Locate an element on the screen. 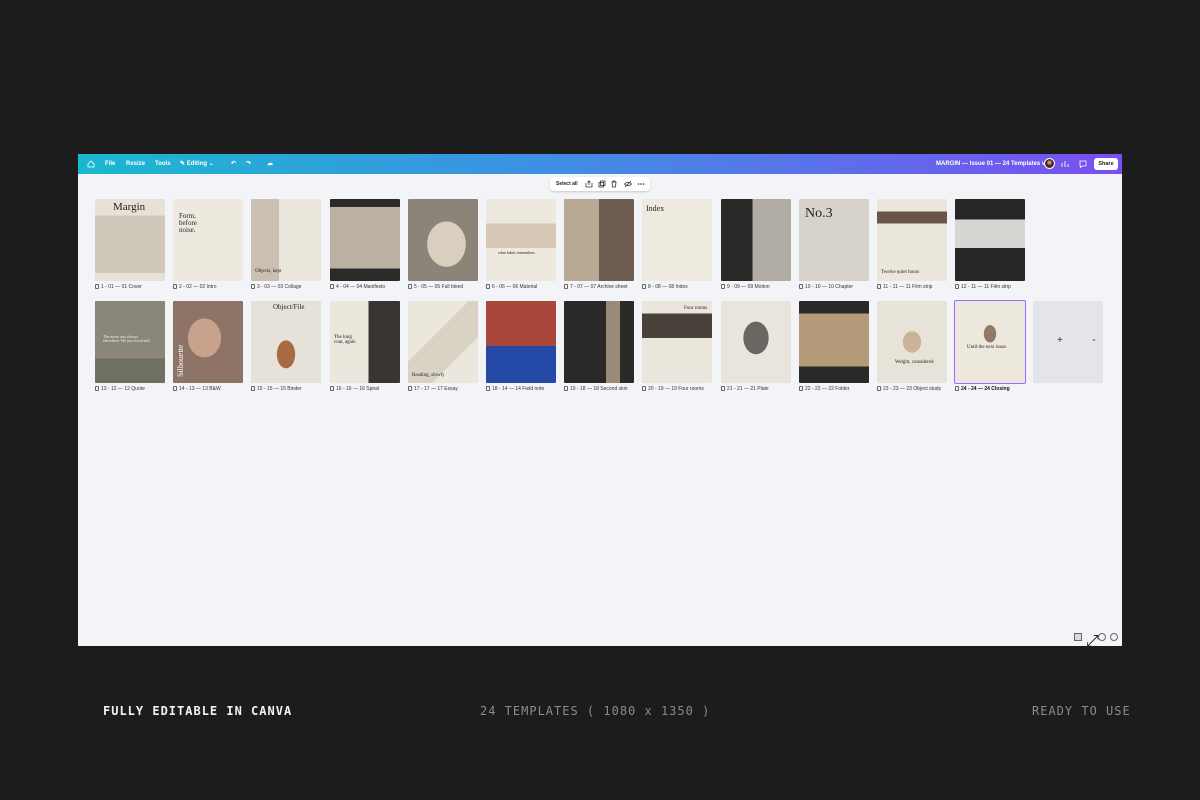 The height and width of the screenshot is (800, 1200). avatar is located at coordinates (1049, 163).